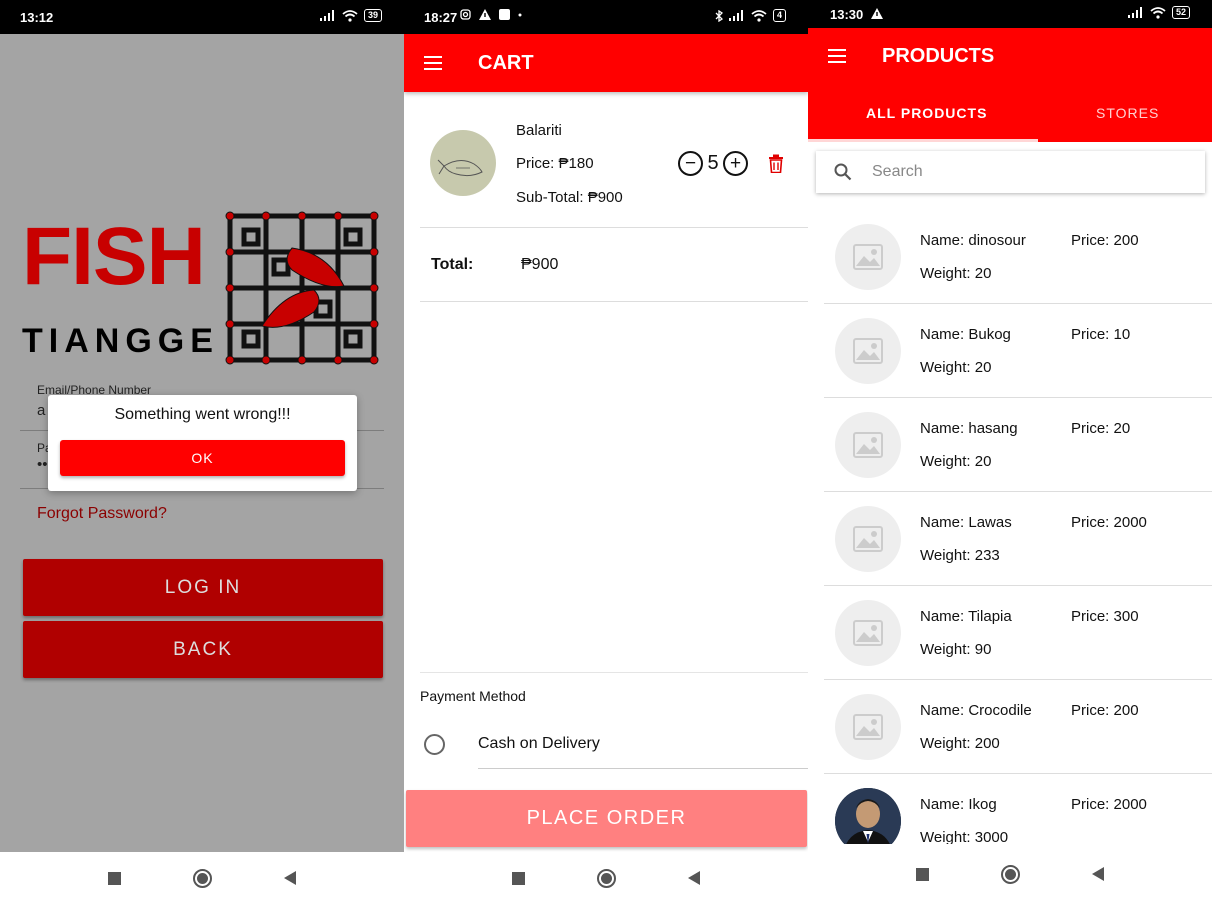 The height and width of the screenshot is (904, 1212). I want to click on status-time: 13:12, so click(37, 17).